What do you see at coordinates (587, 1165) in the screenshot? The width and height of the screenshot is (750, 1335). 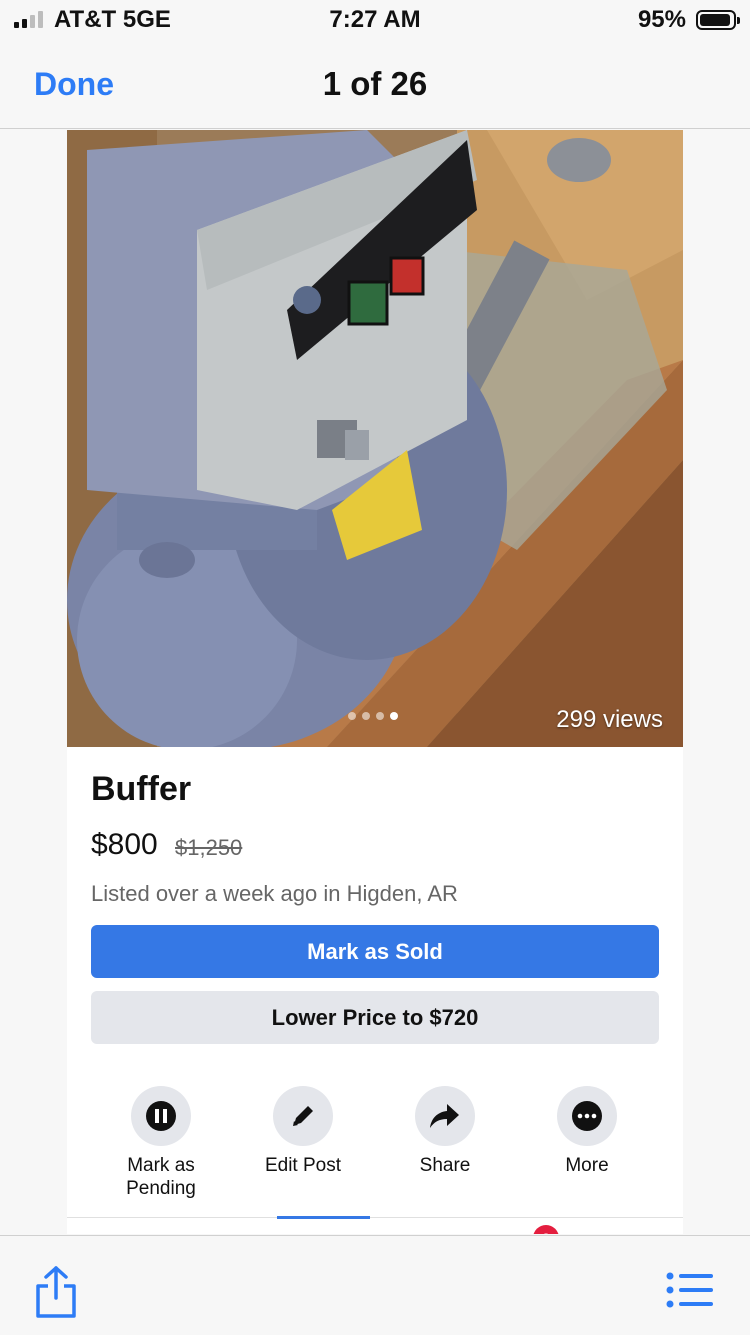 I see `more-label: More` at bounding box center [587, 1165].